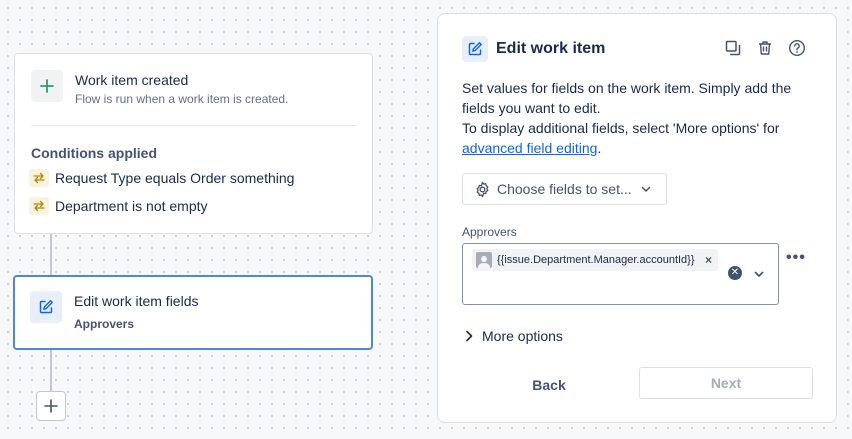  What do you see at coordinates (733, 48) in the screenshot?
I see `duplicate-icon` at bounding box center [733, 48].